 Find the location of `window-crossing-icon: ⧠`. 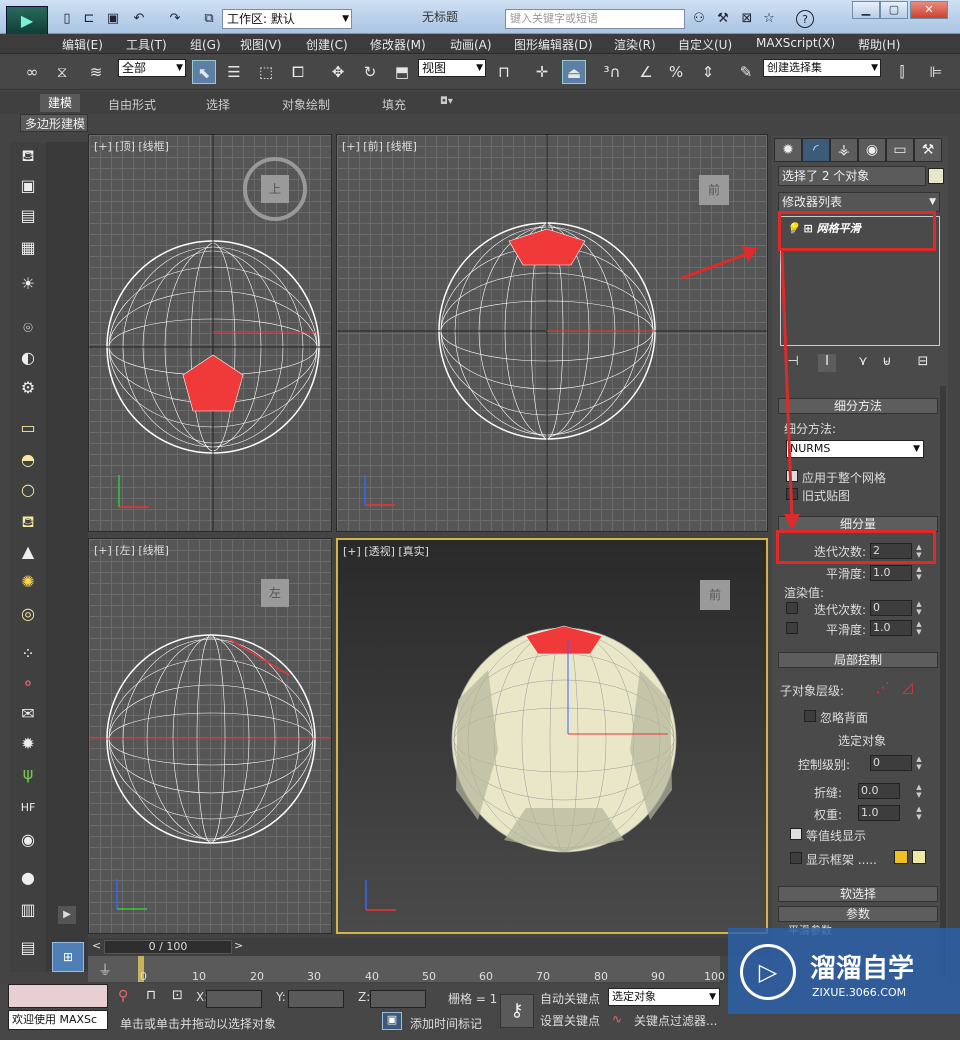

window-crossing-icon: ⧠ is located at coordinates (298, 72).